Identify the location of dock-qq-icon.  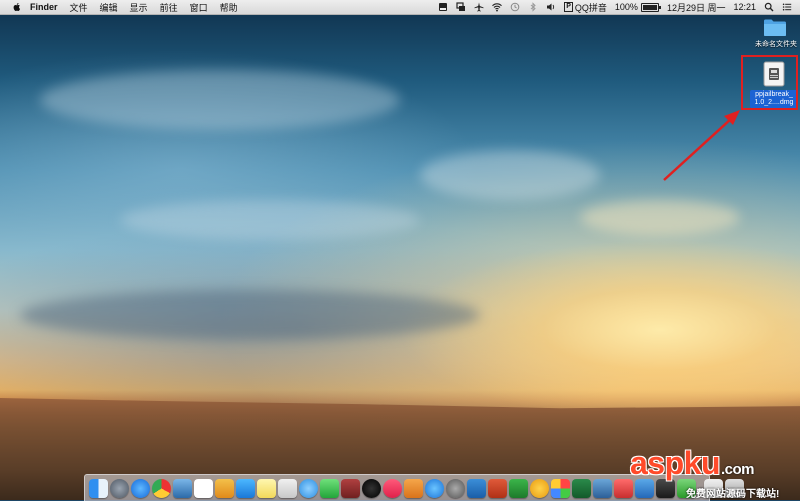
(371, 488).